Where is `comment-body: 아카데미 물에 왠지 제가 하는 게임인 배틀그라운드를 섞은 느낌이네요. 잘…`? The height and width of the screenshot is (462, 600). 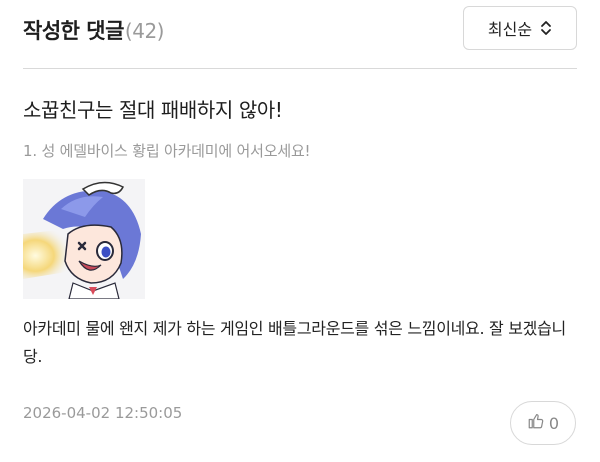 comment-body: 아카데미 물에 왠지 제가 하는 게임인 배틀그라운드를 섞은 느낌이네요. 잘… is located at coordinates (294, 342).